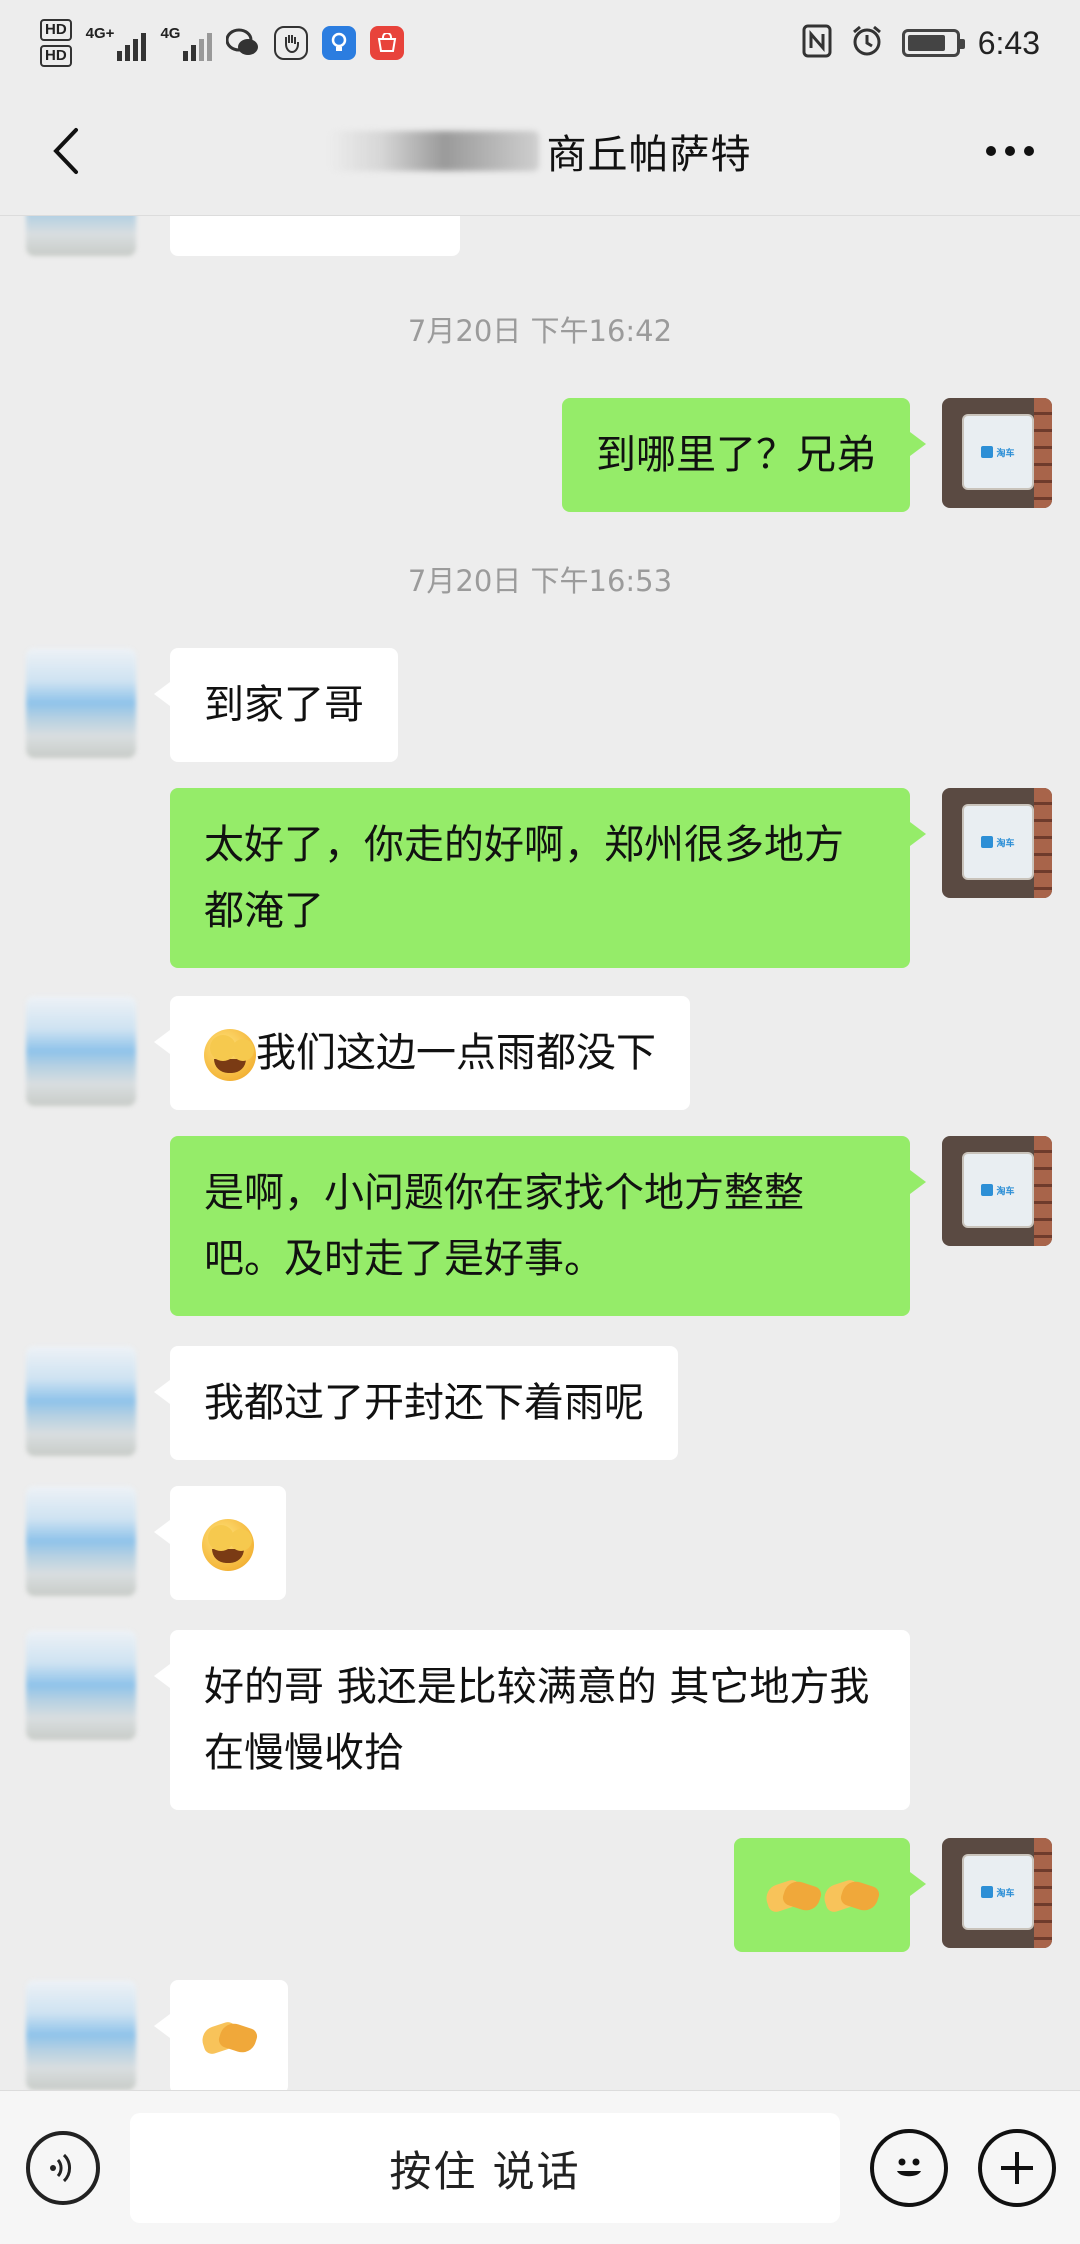  I want to click on smiley-icon, so click(909, 2167).